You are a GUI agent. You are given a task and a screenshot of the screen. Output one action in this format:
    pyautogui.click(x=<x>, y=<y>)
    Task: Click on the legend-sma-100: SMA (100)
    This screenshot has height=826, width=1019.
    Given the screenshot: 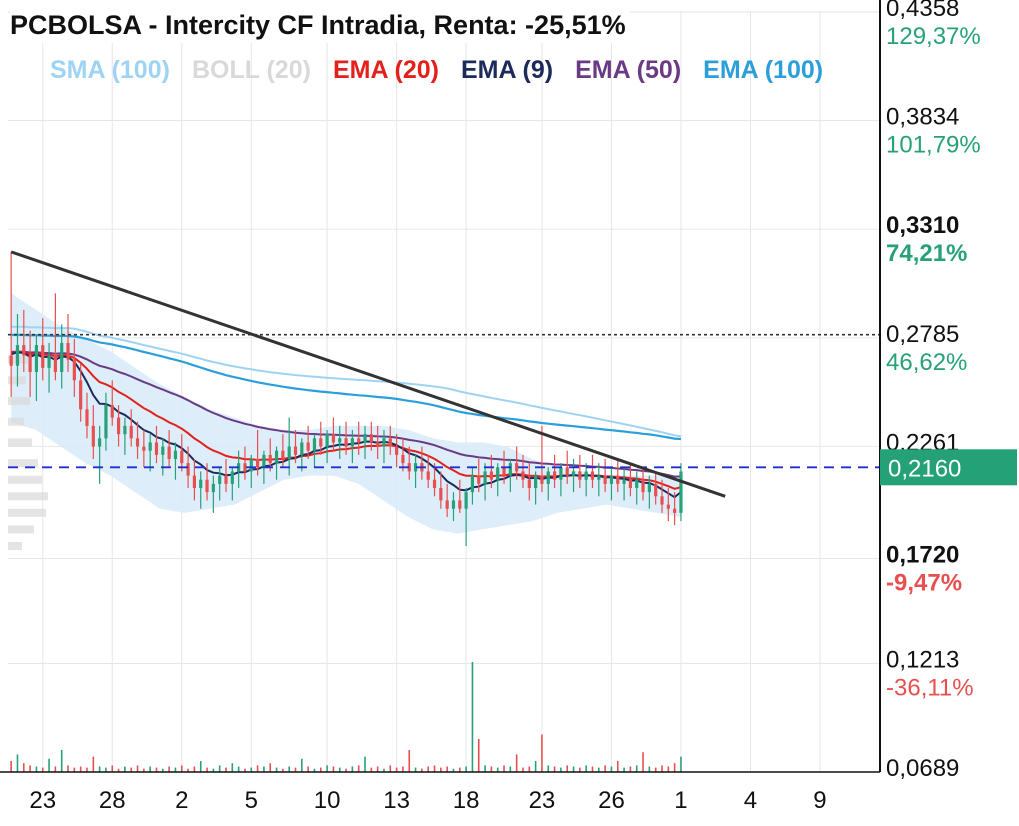 What is the action you would take?
    pyautogui.click(x=110, y=70)
    